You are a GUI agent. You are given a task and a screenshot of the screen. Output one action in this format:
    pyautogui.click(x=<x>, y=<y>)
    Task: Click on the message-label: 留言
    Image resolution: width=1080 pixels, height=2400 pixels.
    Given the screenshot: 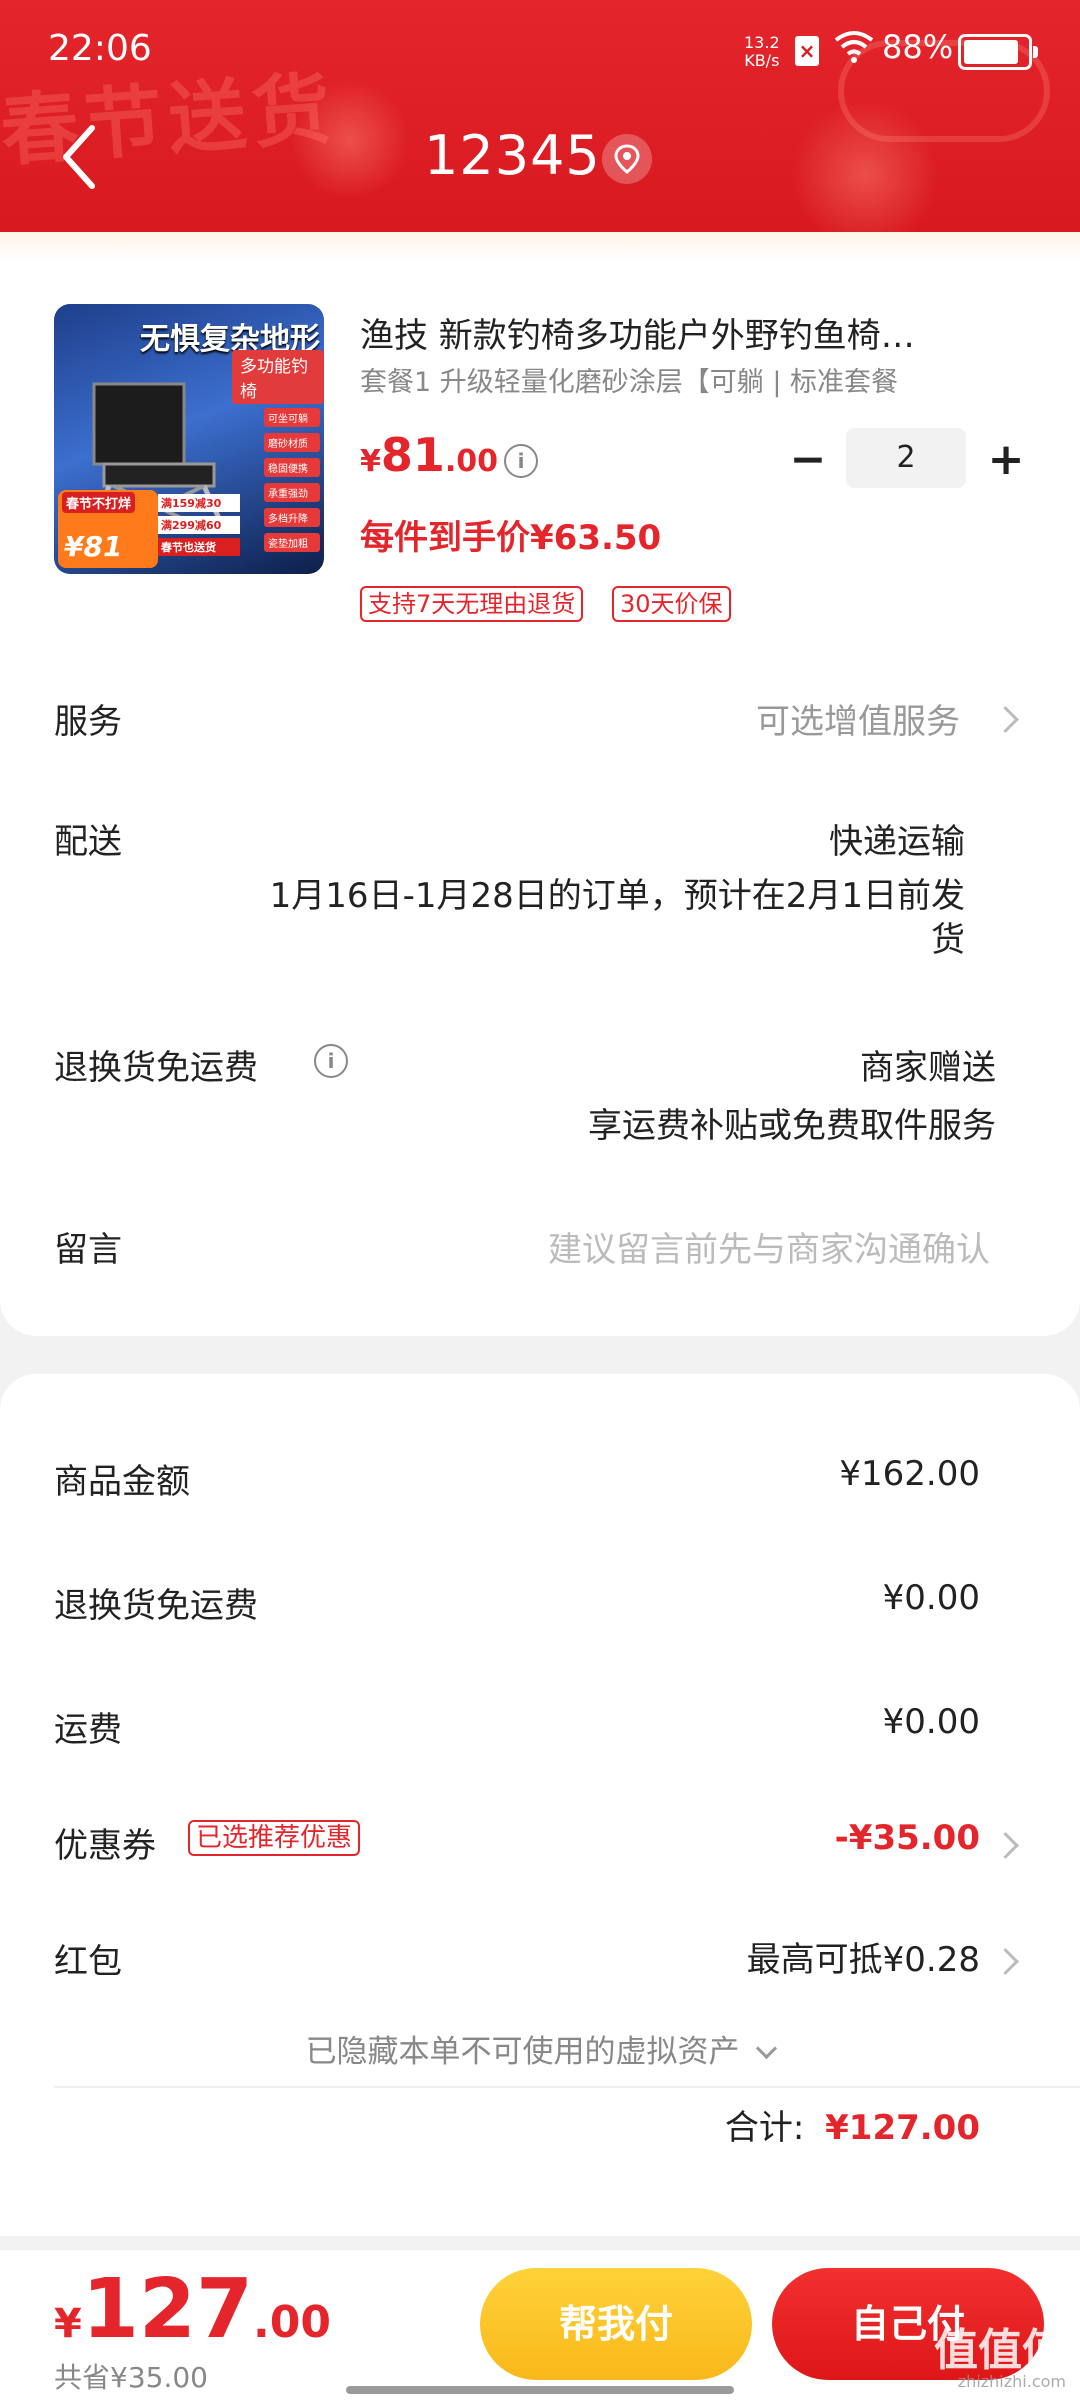 What is the action you would take?
    pyautogui.click(x=88, y=1250)
    